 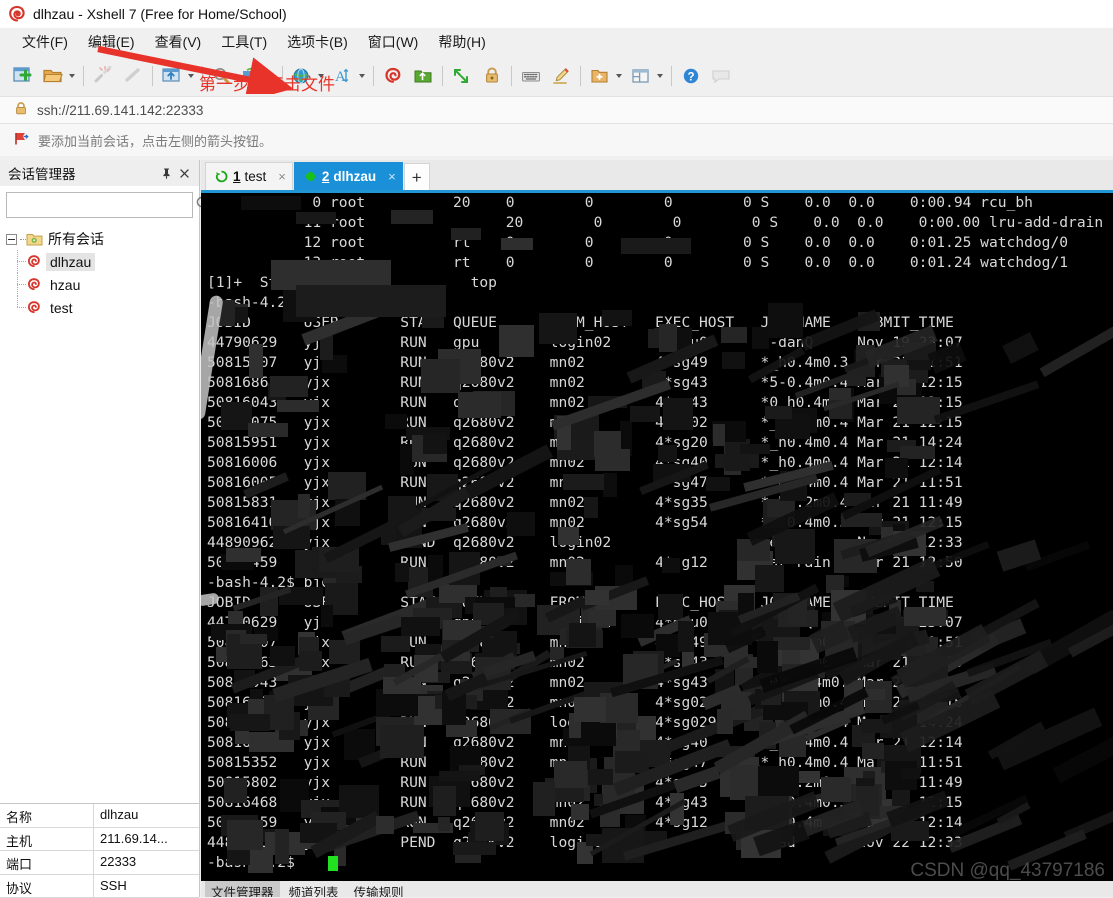 I want to click on sidebar-item-test: test, so click(x=102, y=307).